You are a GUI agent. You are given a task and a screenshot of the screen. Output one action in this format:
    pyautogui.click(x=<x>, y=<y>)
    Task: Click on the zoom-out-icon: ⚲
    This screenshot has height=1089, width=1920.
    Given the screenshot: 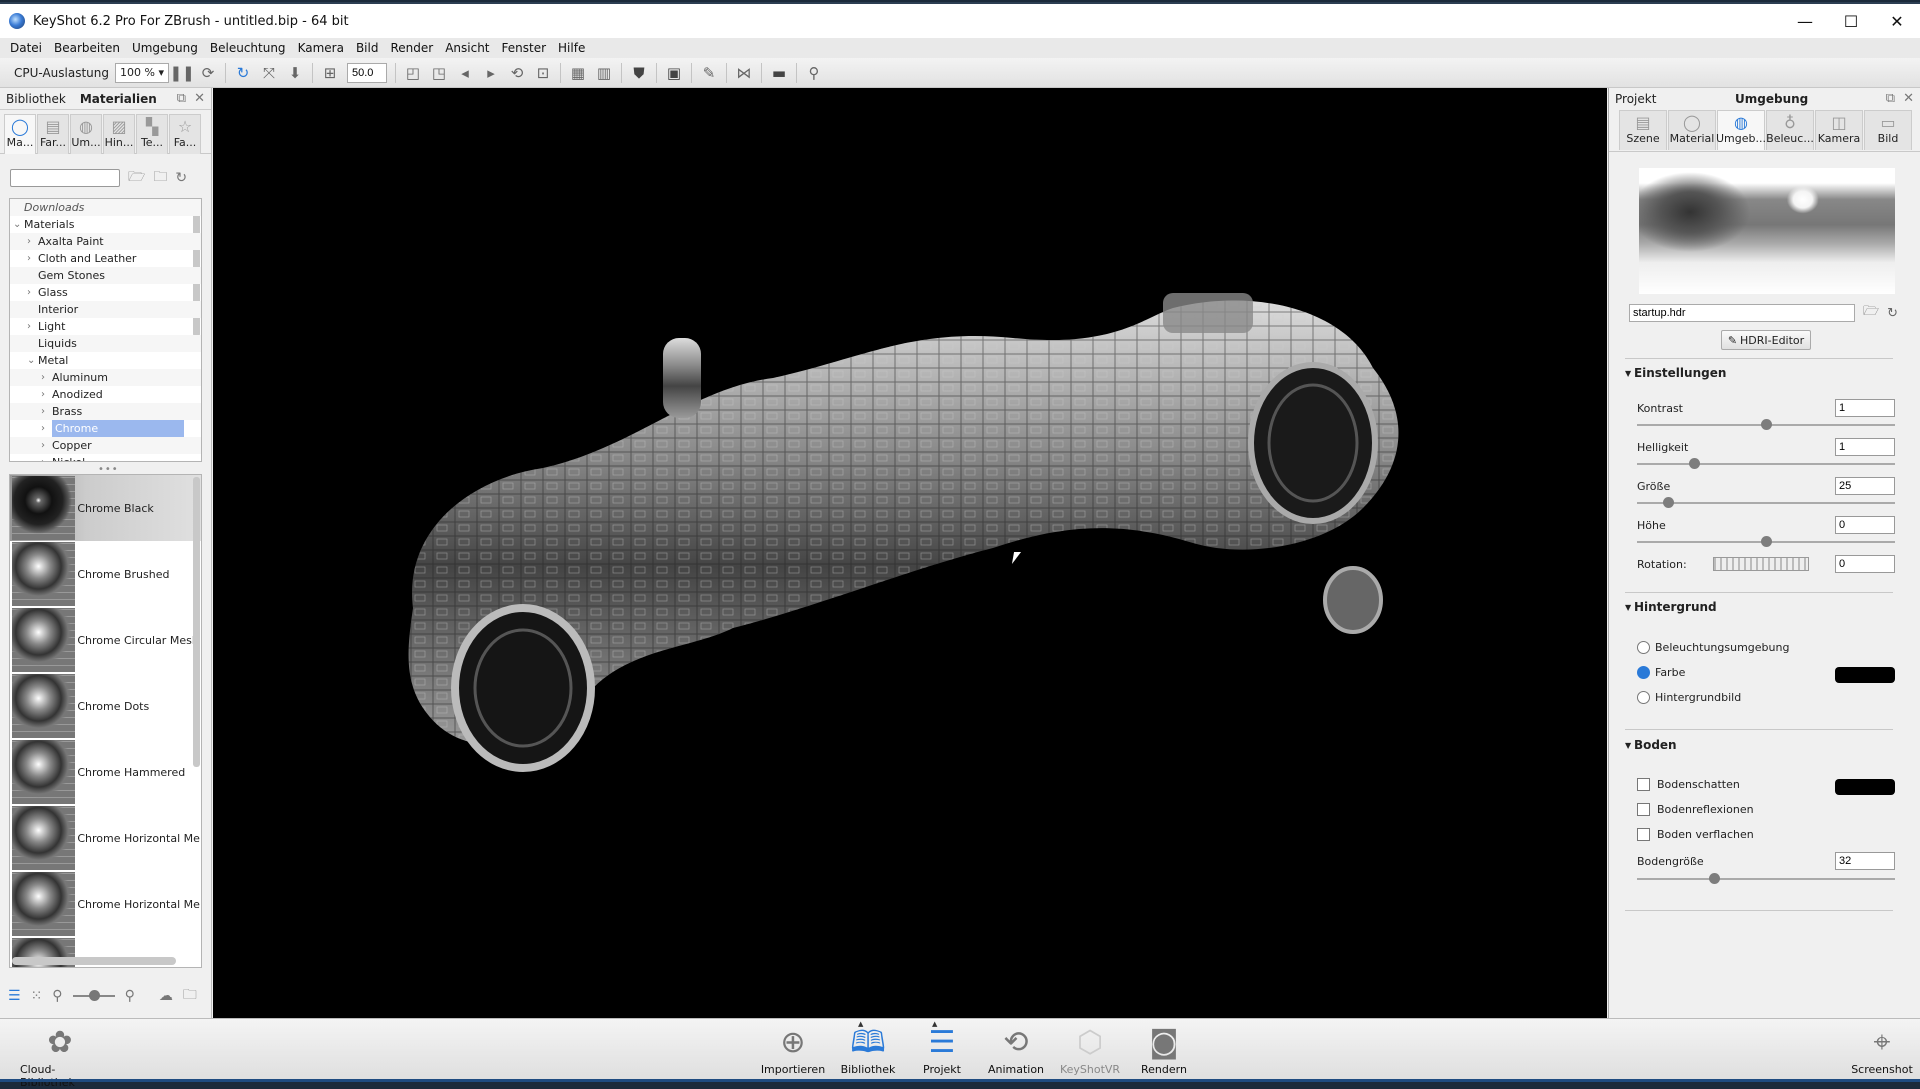 What is the action you would take?
    pyautogui.click(x=57, y=996)
    